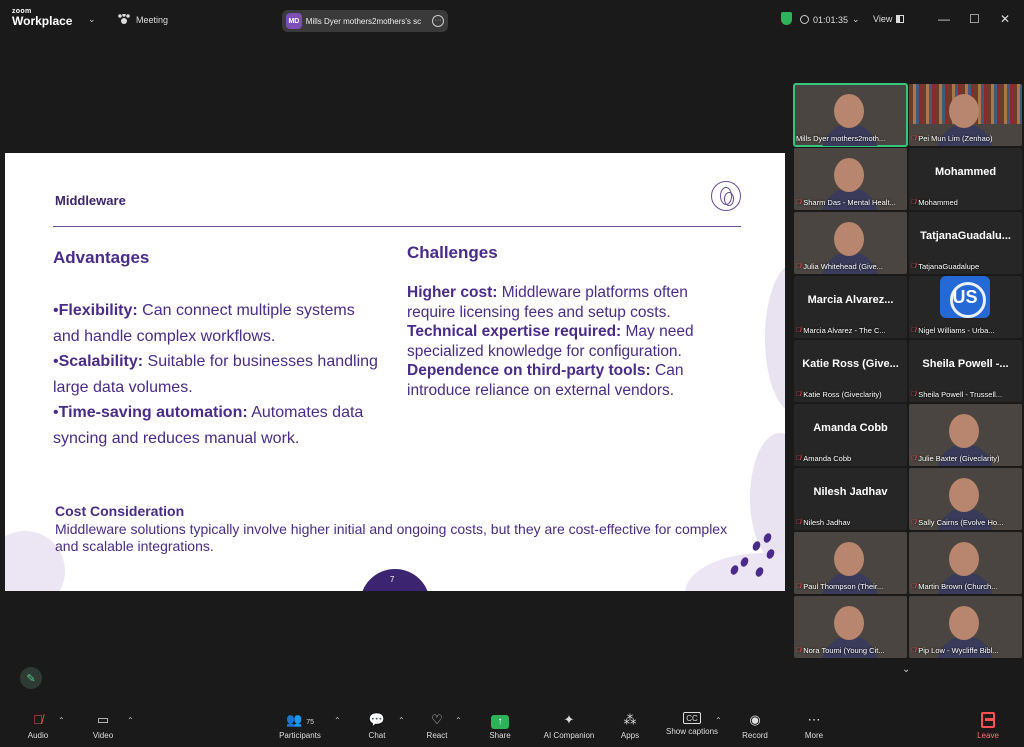 This screenshot has width=1024, height=747. Describe the element at coordinates (850, 435) in the screenshot. I see `participant-tile: Amanda Cobb 🎙̸ Amanda Cobb` at that location.